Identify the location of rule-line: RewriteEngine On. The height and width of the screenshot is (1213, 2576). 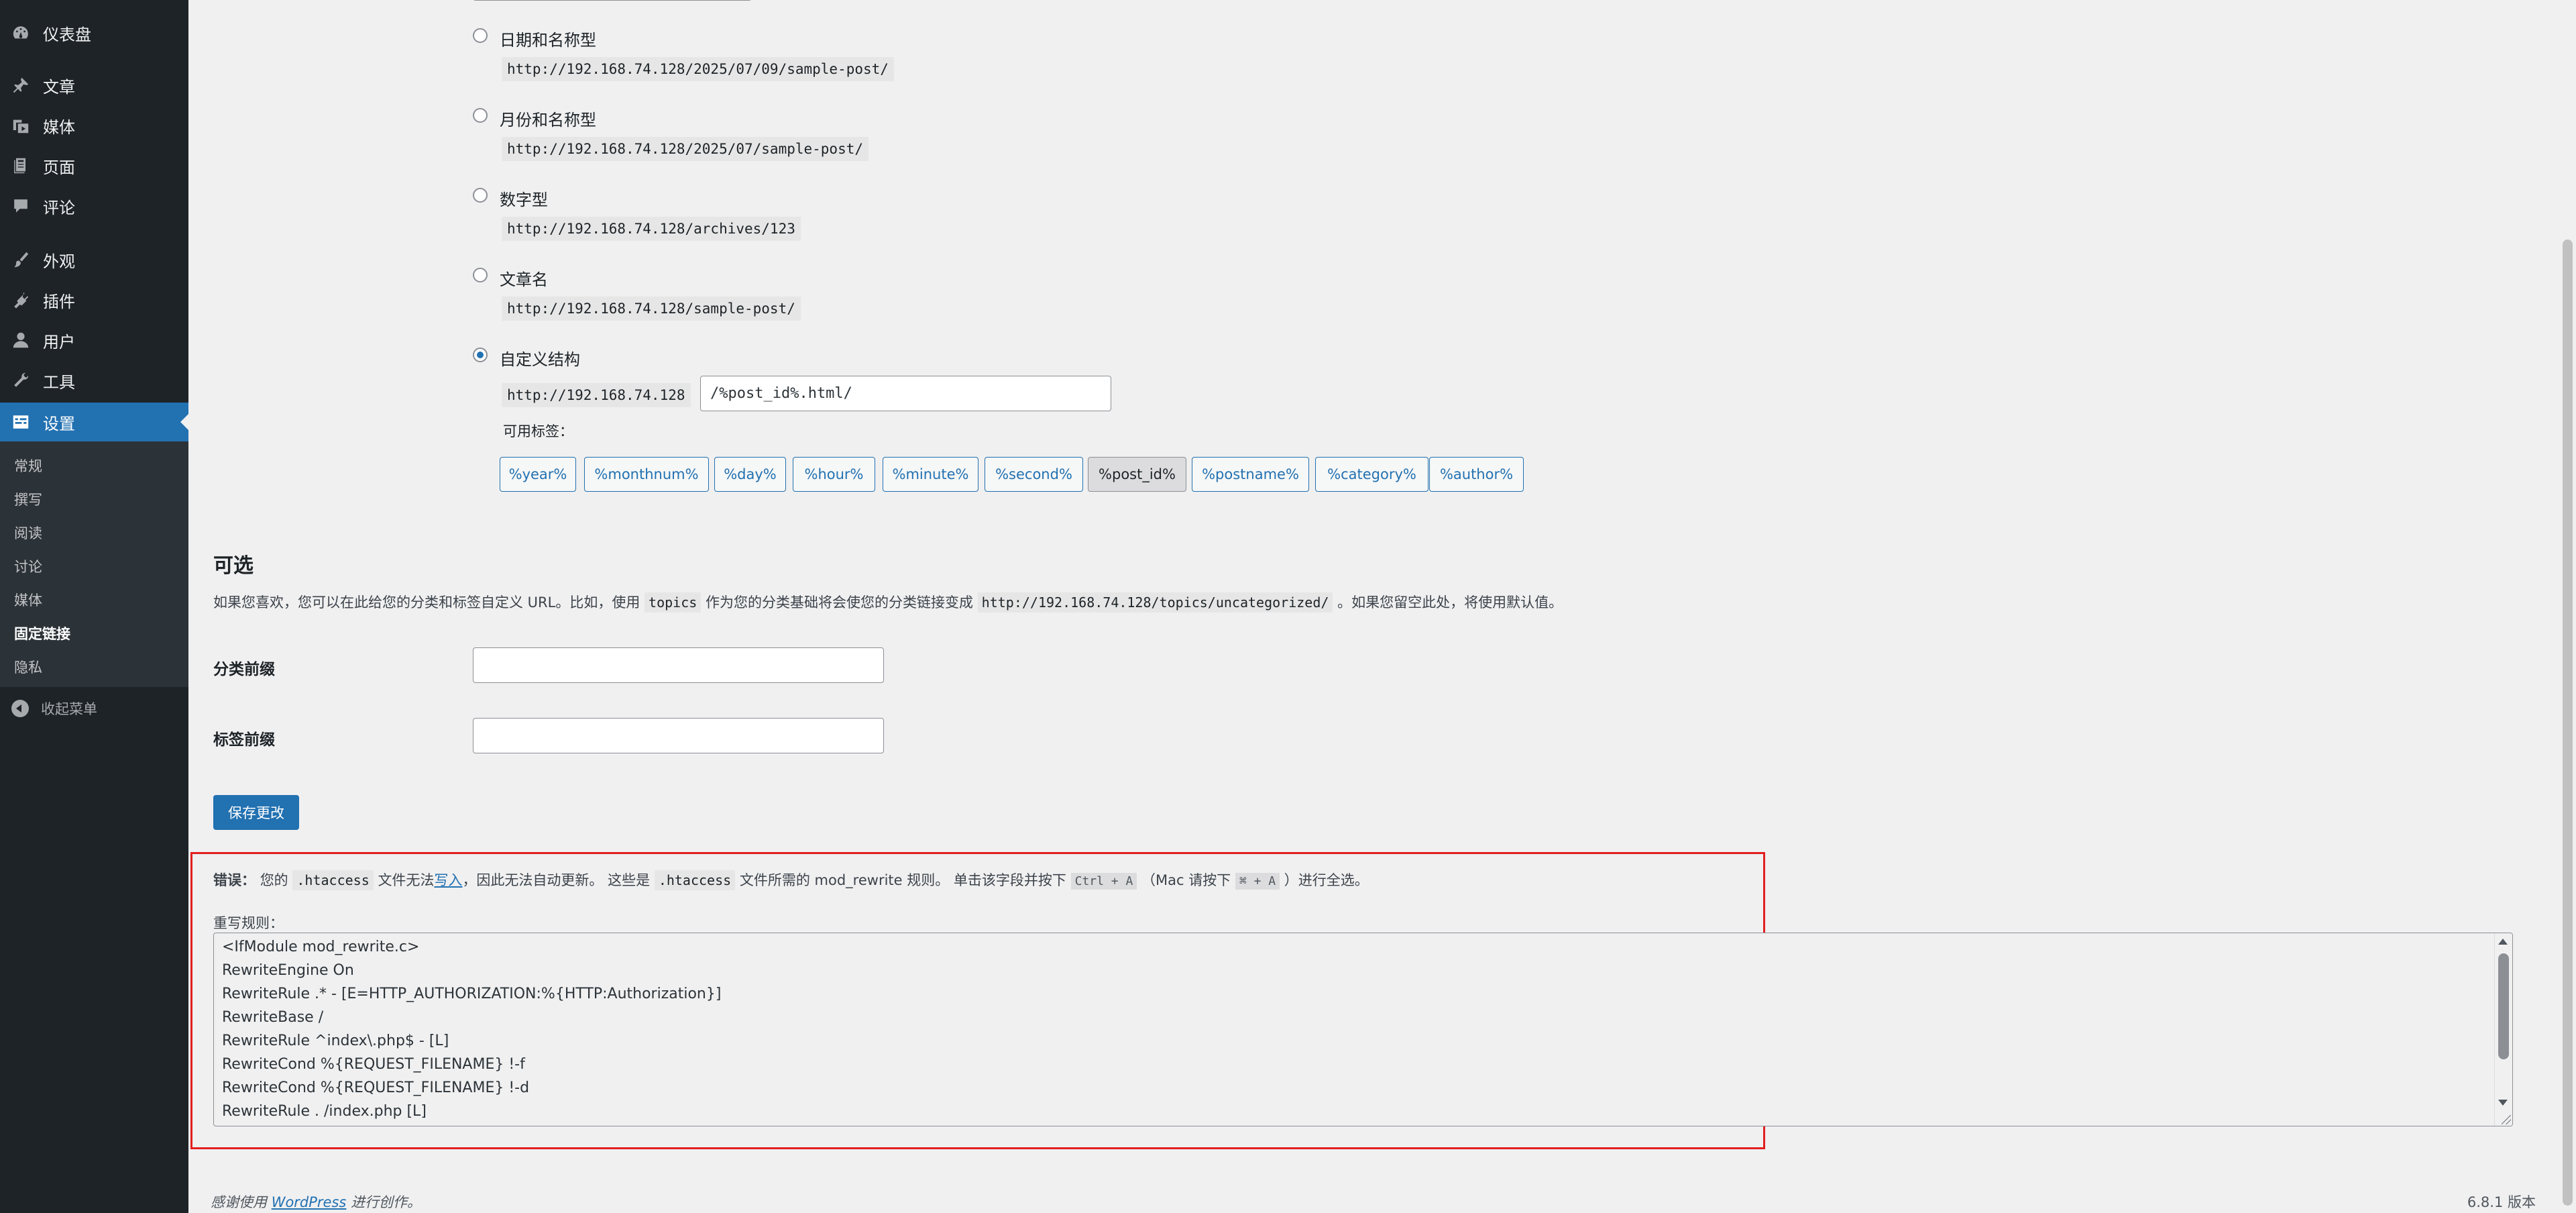
(288, 970).